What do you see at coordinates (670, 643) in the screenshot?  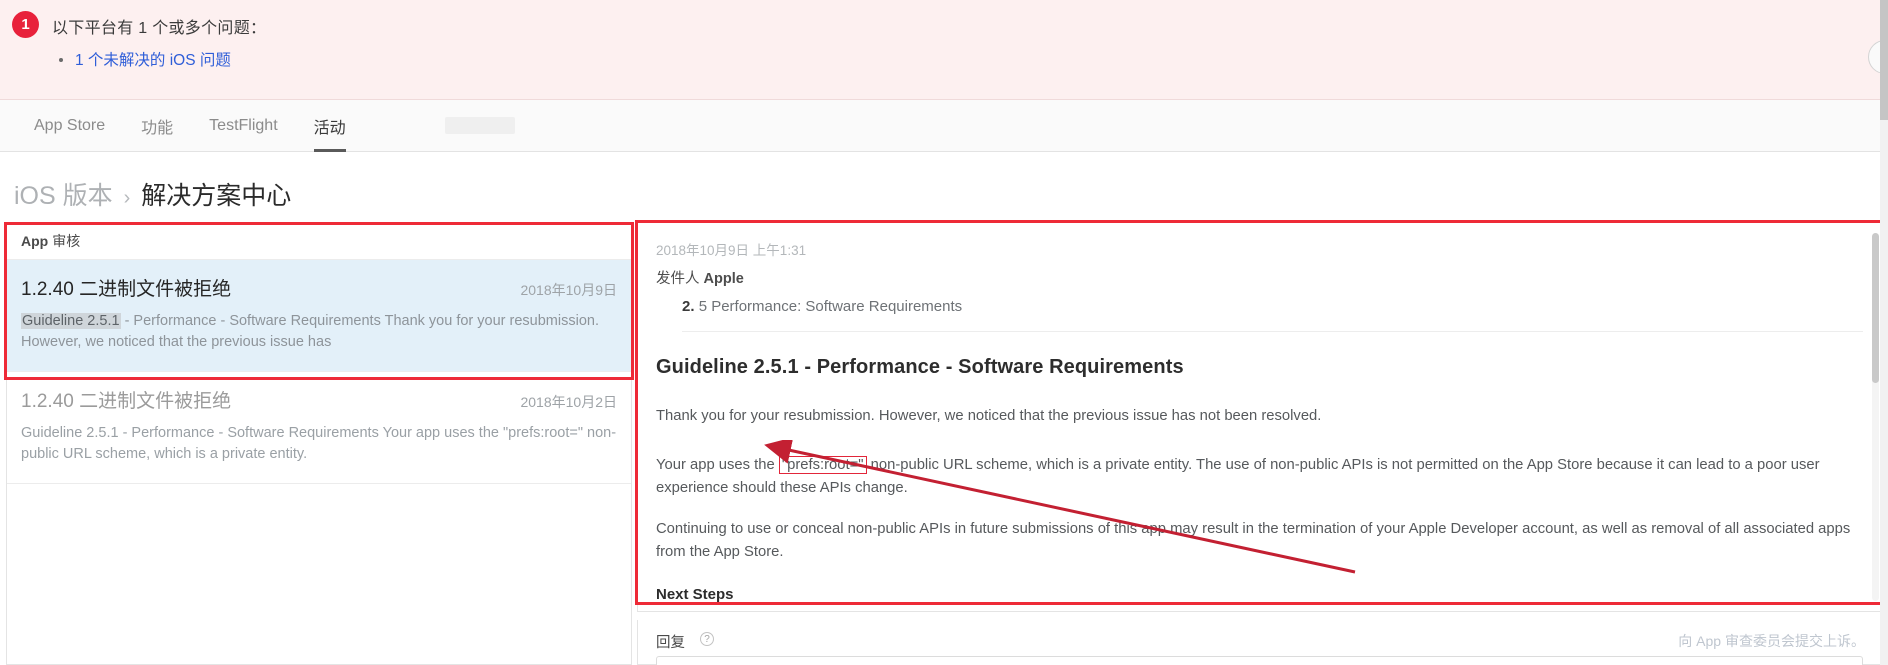 I see `reply-label: 回复` at bounding box center [670, 643].